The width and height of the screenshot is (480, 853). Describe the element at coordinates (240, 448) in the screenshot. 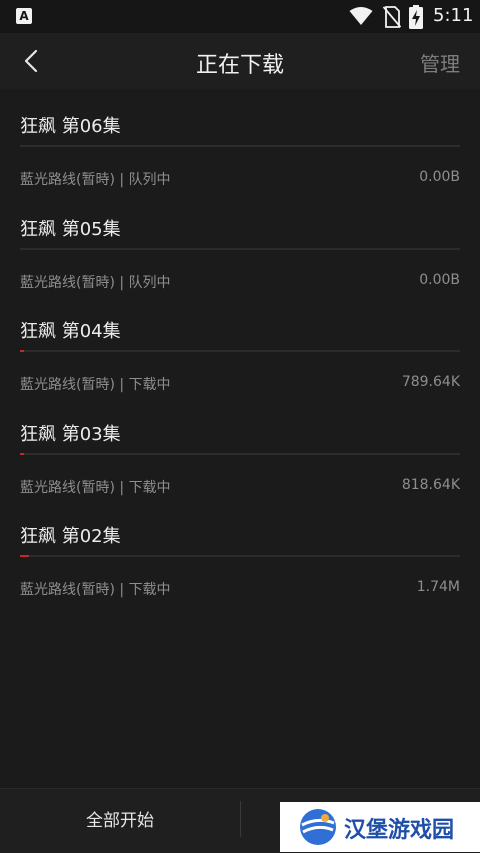

I see `download-item-03: 狂飙 第03集 藍光路线(暂時) | 下载中 818.64K` at that location.